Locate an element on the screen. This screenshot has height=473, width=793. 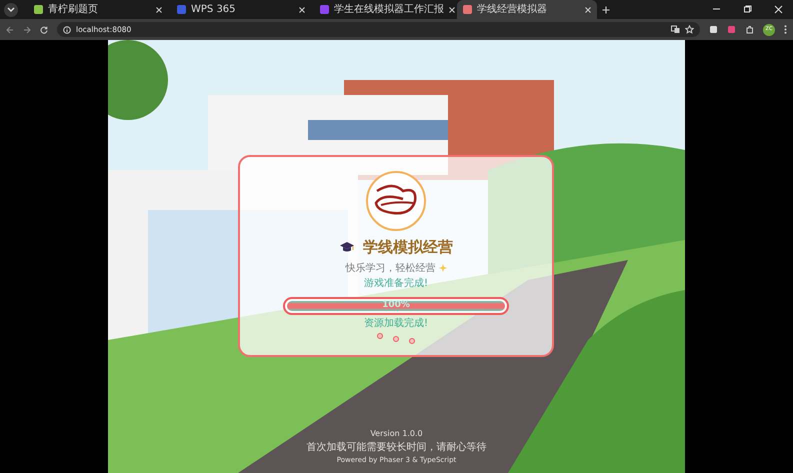
browser-tab: WPS 365 is located at coordinates (241, 9).